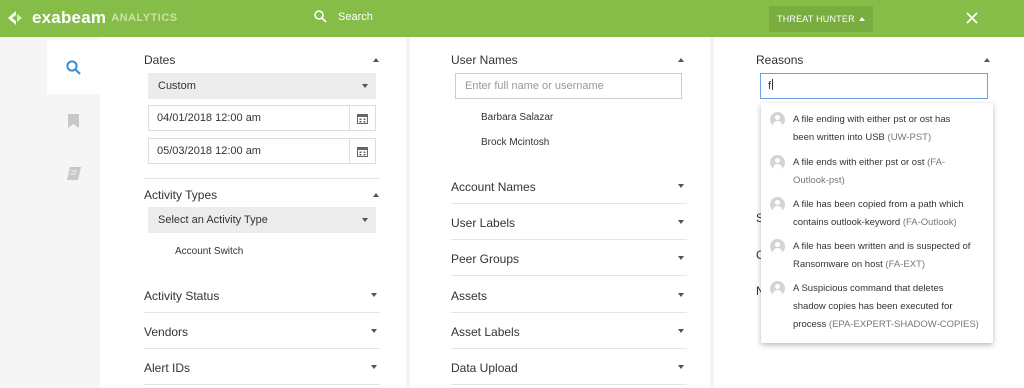  I want to click on date-range-value: Custom, so click(177, 86).